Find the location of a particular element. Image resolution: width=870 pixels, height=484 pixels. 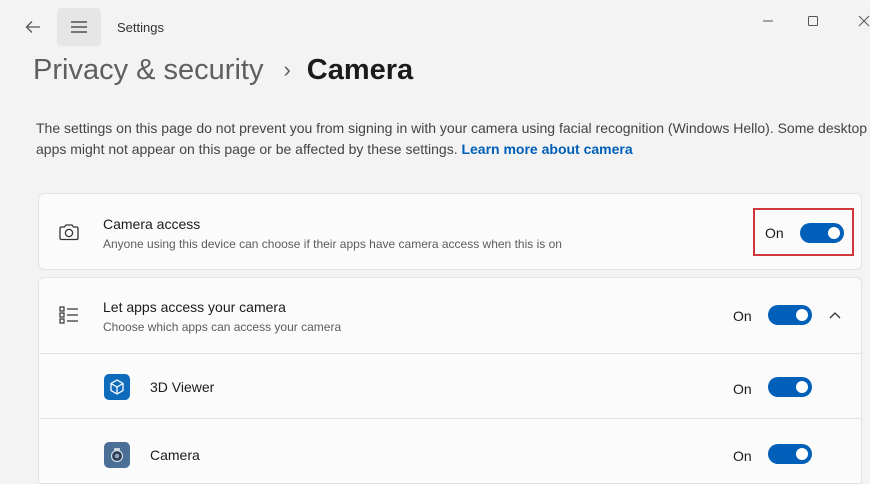

breadcrumb: Privacy & security › Camera is located at coordinates (223, 70).